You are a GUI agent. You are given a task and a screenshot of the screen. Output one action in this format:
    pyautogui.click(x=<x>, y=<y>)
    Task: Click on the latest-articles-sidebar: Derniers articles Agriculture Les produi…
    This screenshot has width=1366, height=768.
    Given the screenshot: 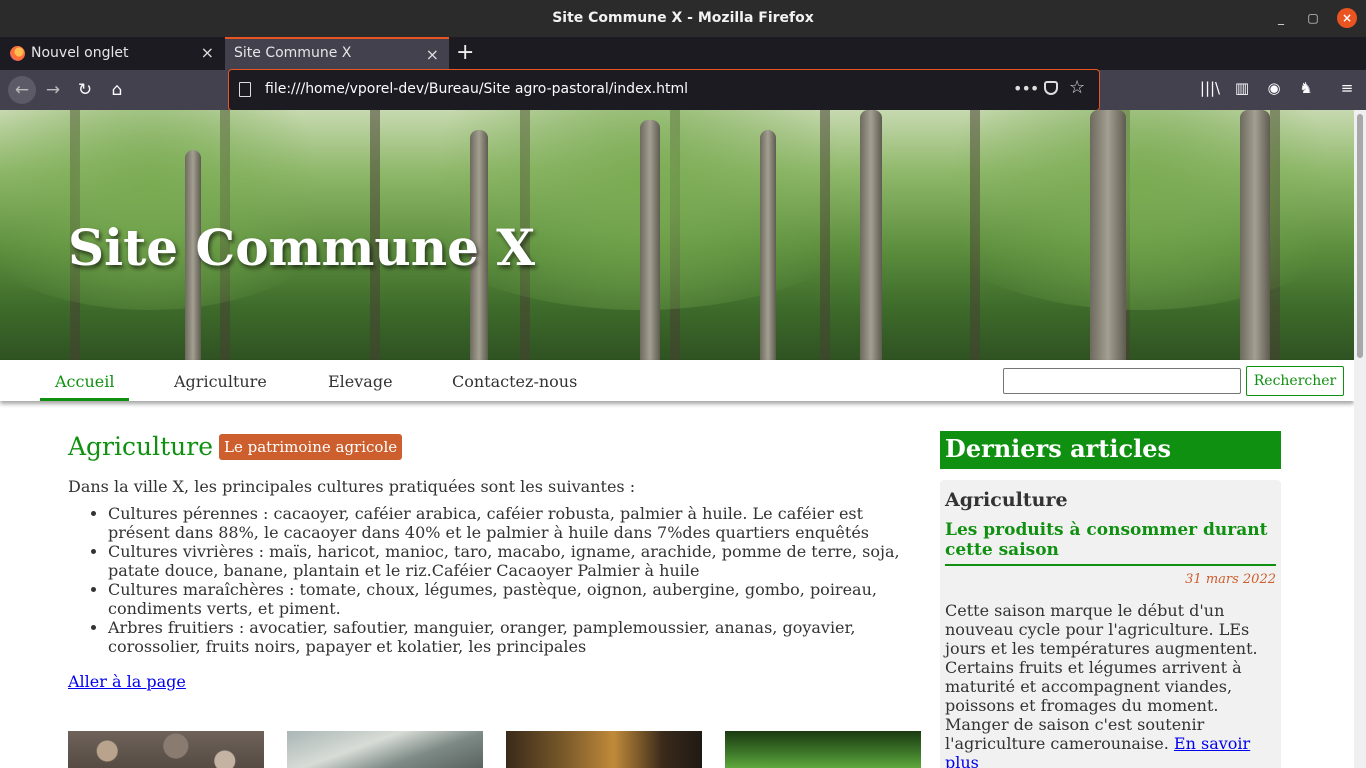 What is the action you would take?
    pyautogui.click(x=1110, y=599)
    